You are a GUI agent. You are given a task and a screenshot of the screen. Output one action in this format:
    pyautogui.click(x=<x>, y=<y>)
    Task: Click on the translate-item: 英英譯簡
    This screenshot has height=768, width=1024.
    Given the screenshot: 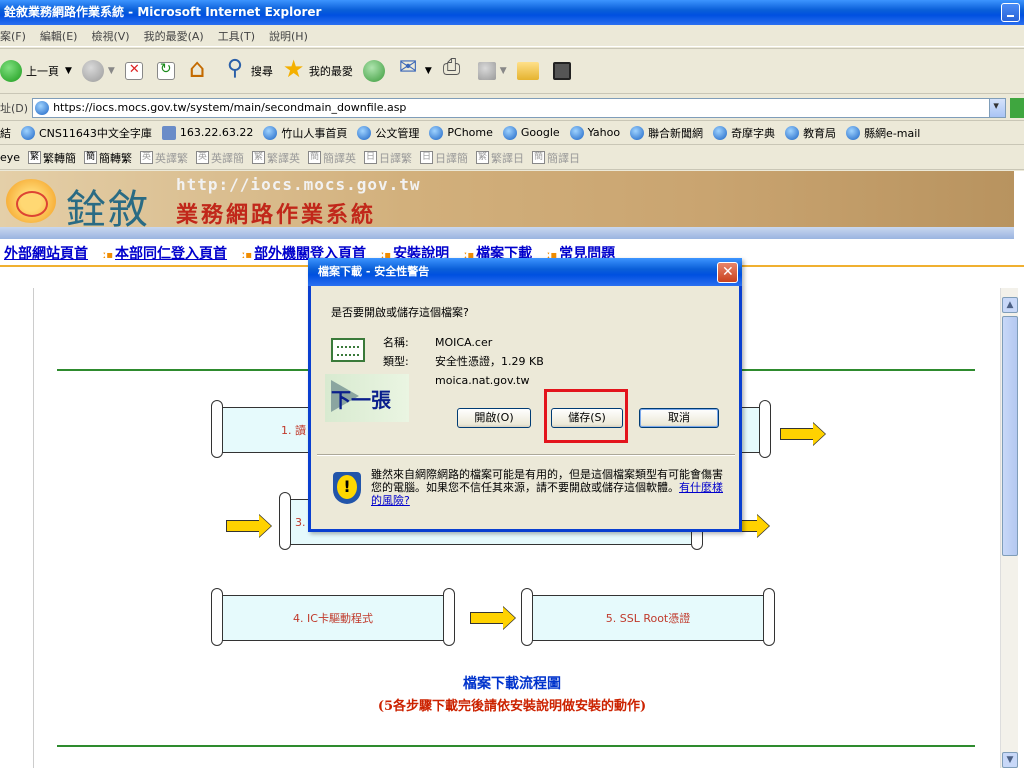 What is the action you would take?
    pyautogui.click(x=220, y=158)
    